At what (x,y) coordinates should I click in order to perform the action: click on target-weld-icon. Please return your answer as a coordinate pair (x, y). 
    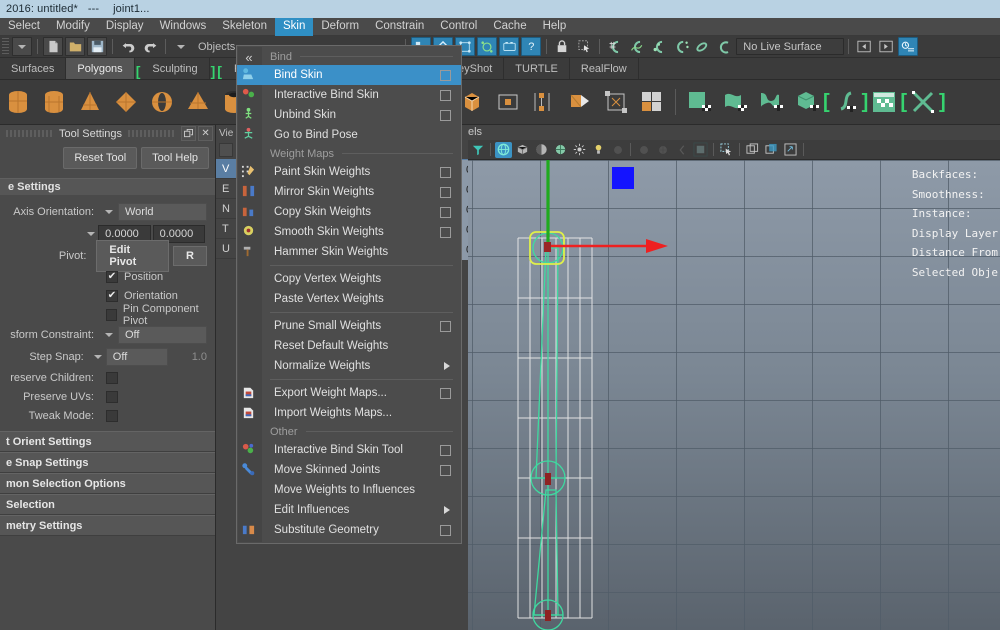
    Looking at the image, I should click on (544, 102).